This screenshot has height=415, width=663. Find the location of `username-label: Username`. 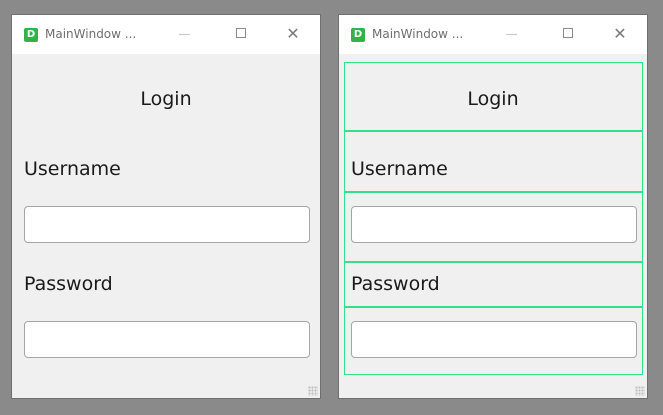

username-label: Username is located at coordinates (72, 169).